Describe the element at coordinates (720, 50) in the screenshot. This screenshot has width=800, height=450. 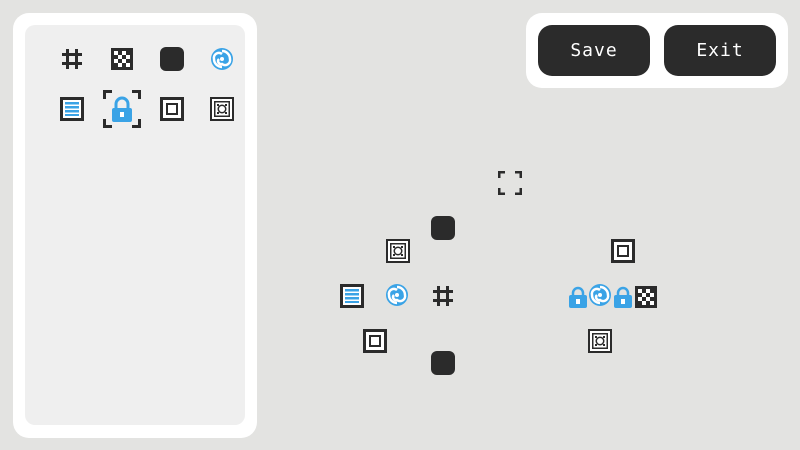
I see `exit-button: Exit` at that location.